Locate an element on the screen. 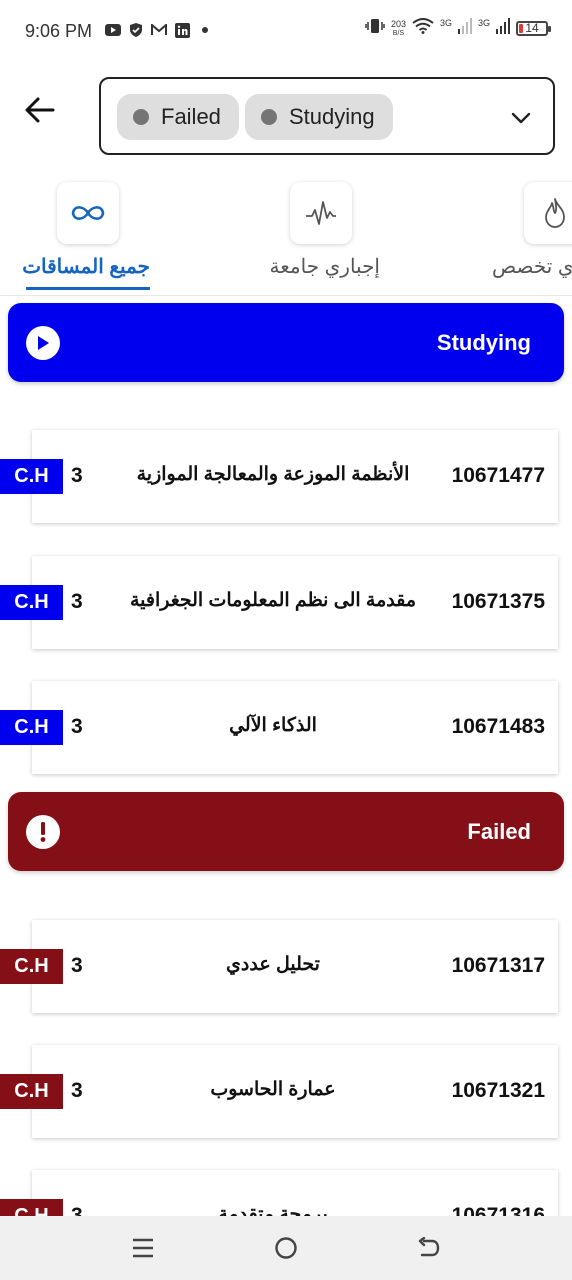  course-code: 10671321 is located at coordinates (498, 1090).